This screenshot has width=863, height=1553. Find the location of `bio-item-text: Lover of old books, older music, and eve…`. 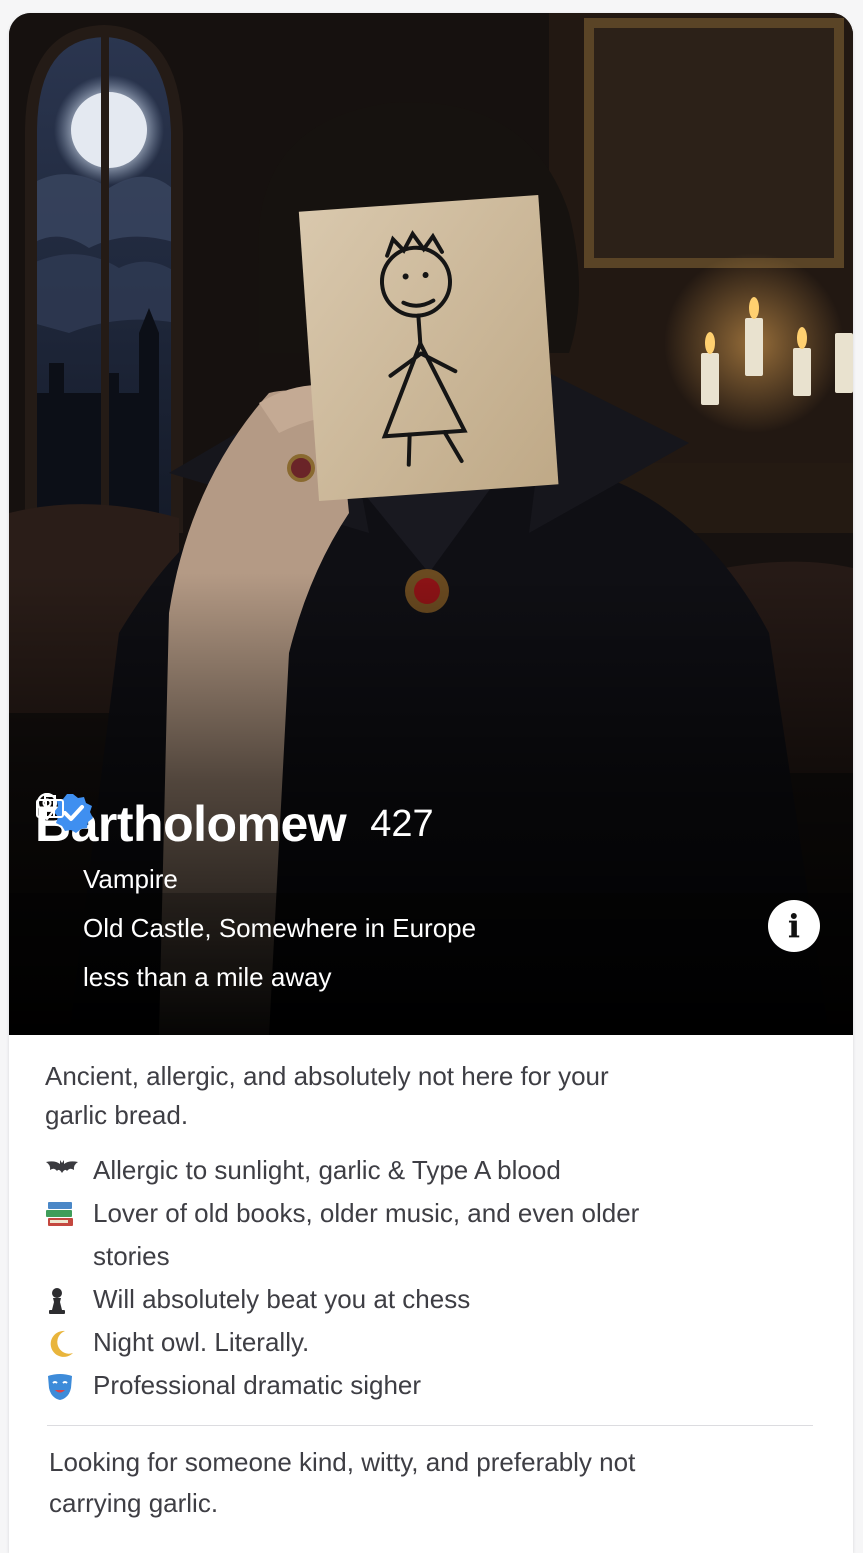

bio-item-text: Lover of old books, older music, and eve… is located at coordinates (366, 1234).